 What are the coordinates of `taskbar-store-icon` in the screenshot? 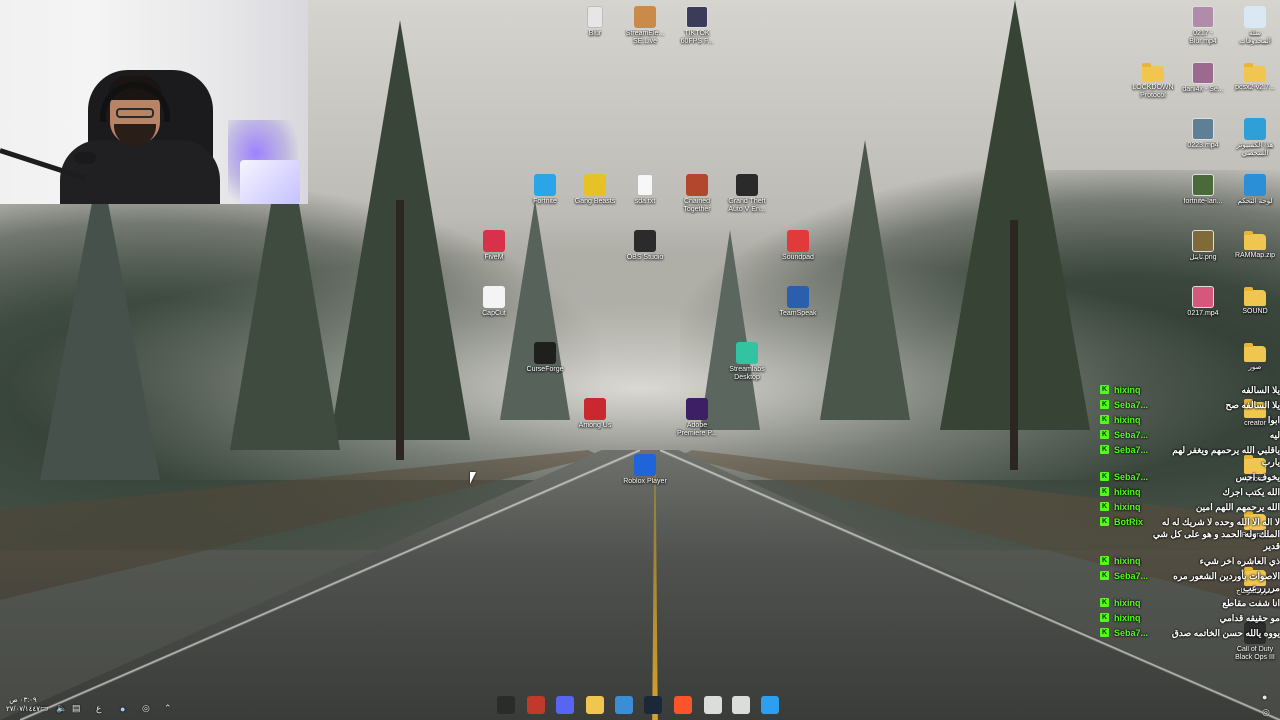 It's located at (624, 705).